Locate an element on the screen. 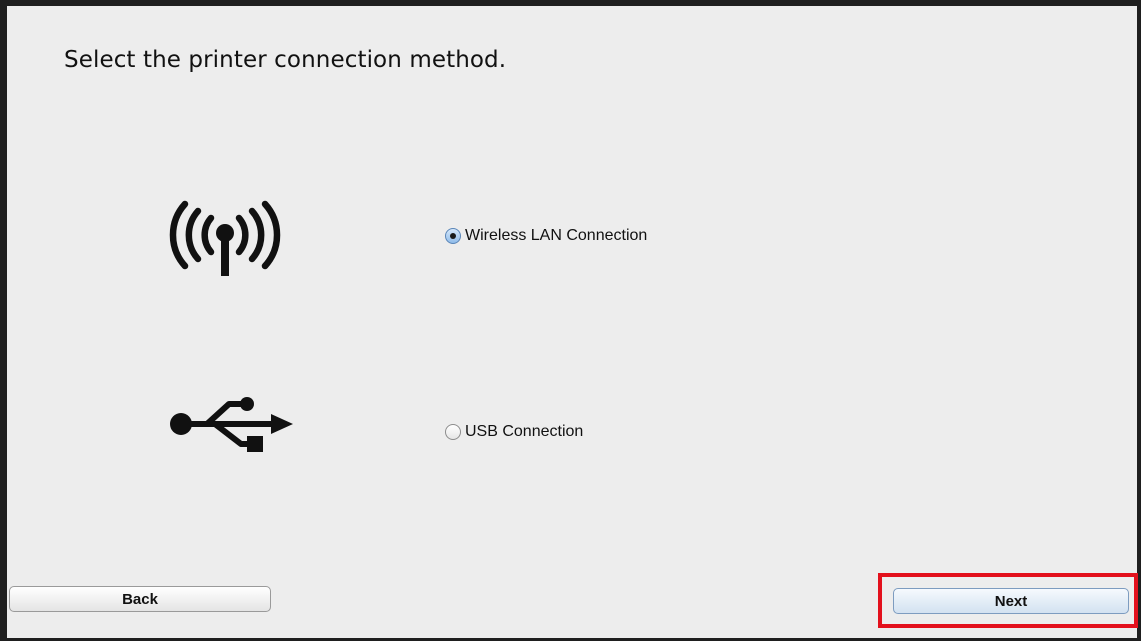  usb-radio is located at coordinates (453, 432).